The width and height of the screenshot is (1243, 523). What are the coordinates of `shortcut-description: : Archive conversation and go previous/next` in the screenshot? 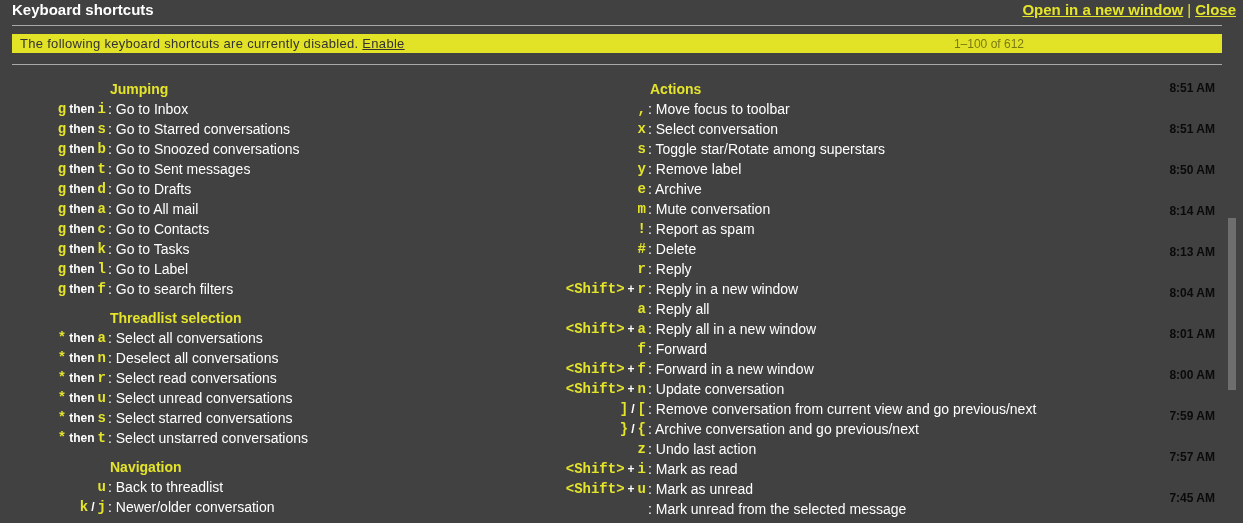 It's located at (783, 429).